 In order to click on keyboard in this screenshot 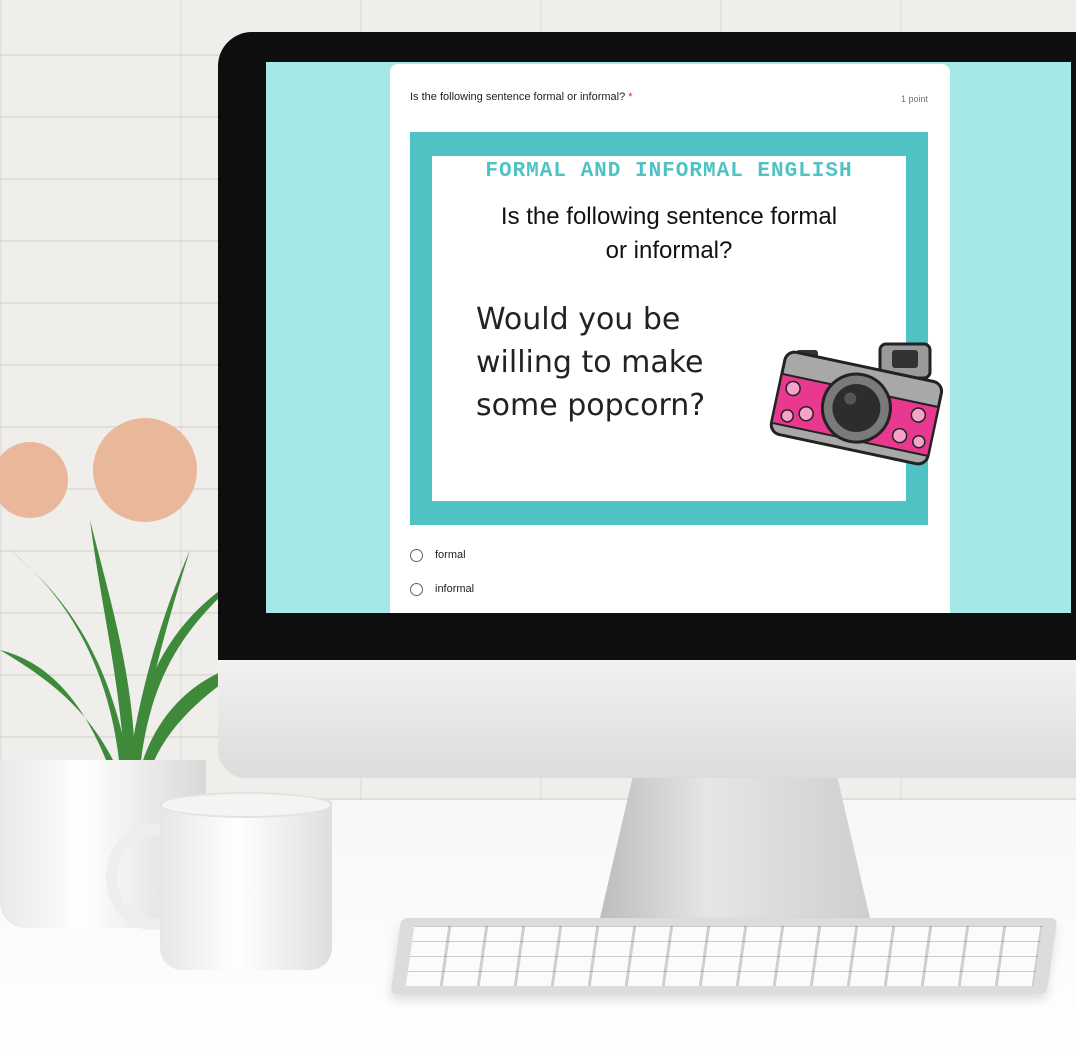, I will do `click(724, 956)`.